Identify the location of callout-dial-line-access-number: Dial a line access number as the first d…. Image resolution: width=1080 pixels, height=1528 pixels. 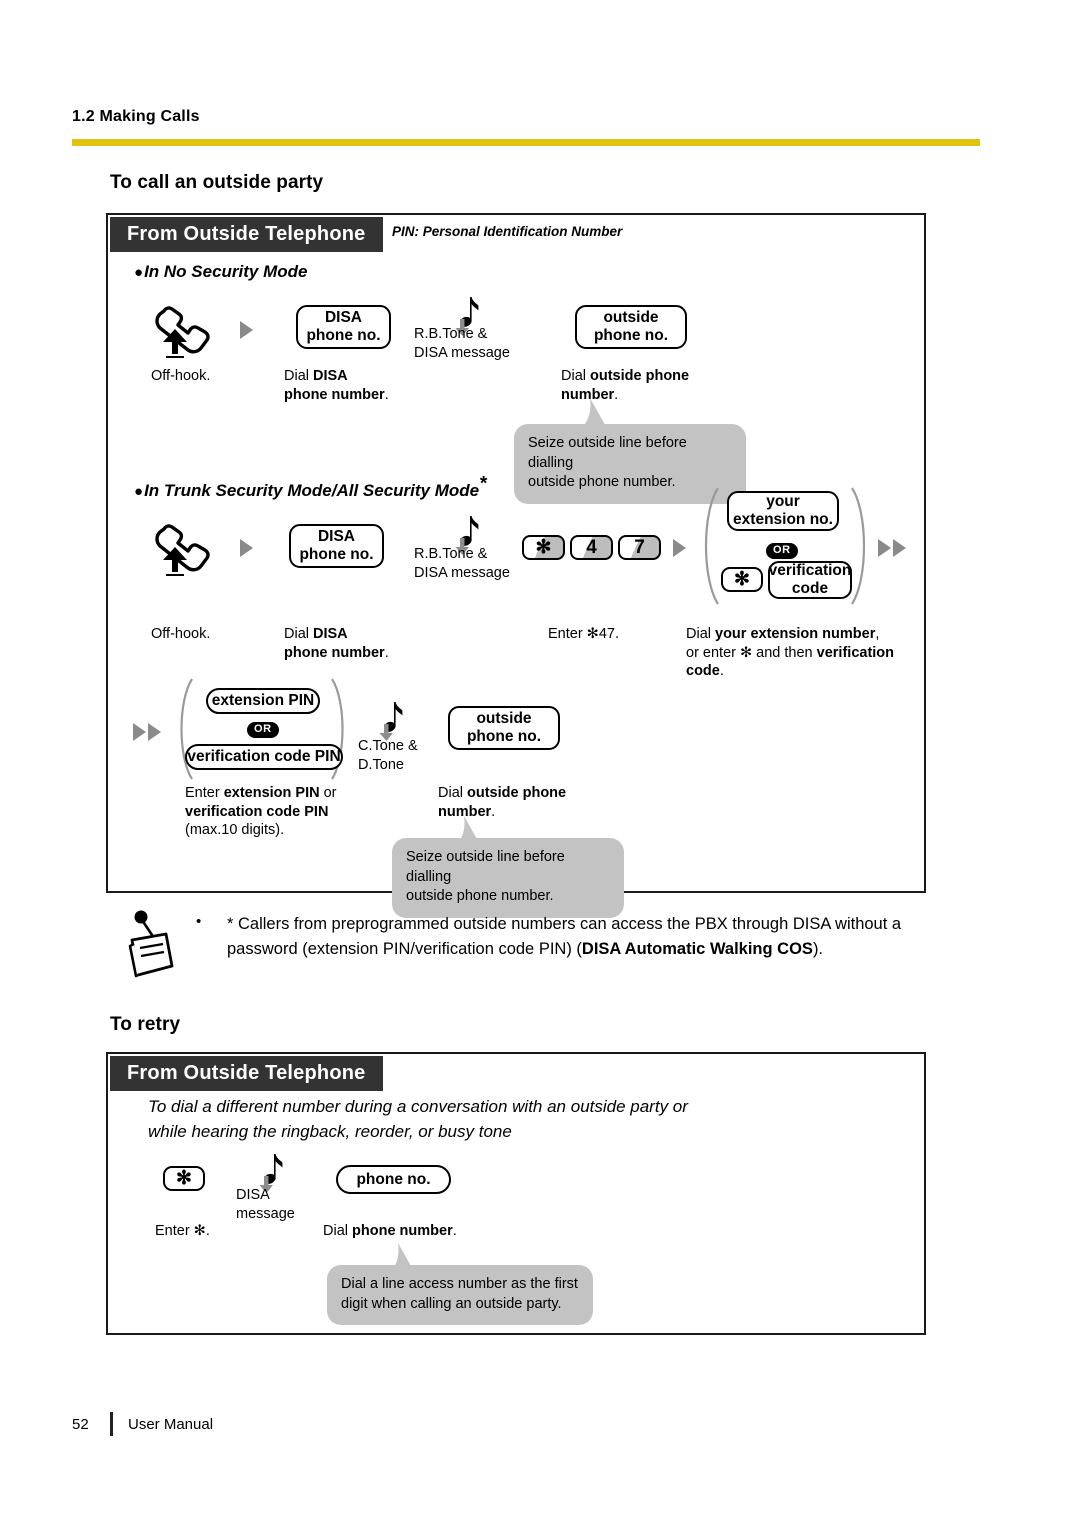
(460, 1295).